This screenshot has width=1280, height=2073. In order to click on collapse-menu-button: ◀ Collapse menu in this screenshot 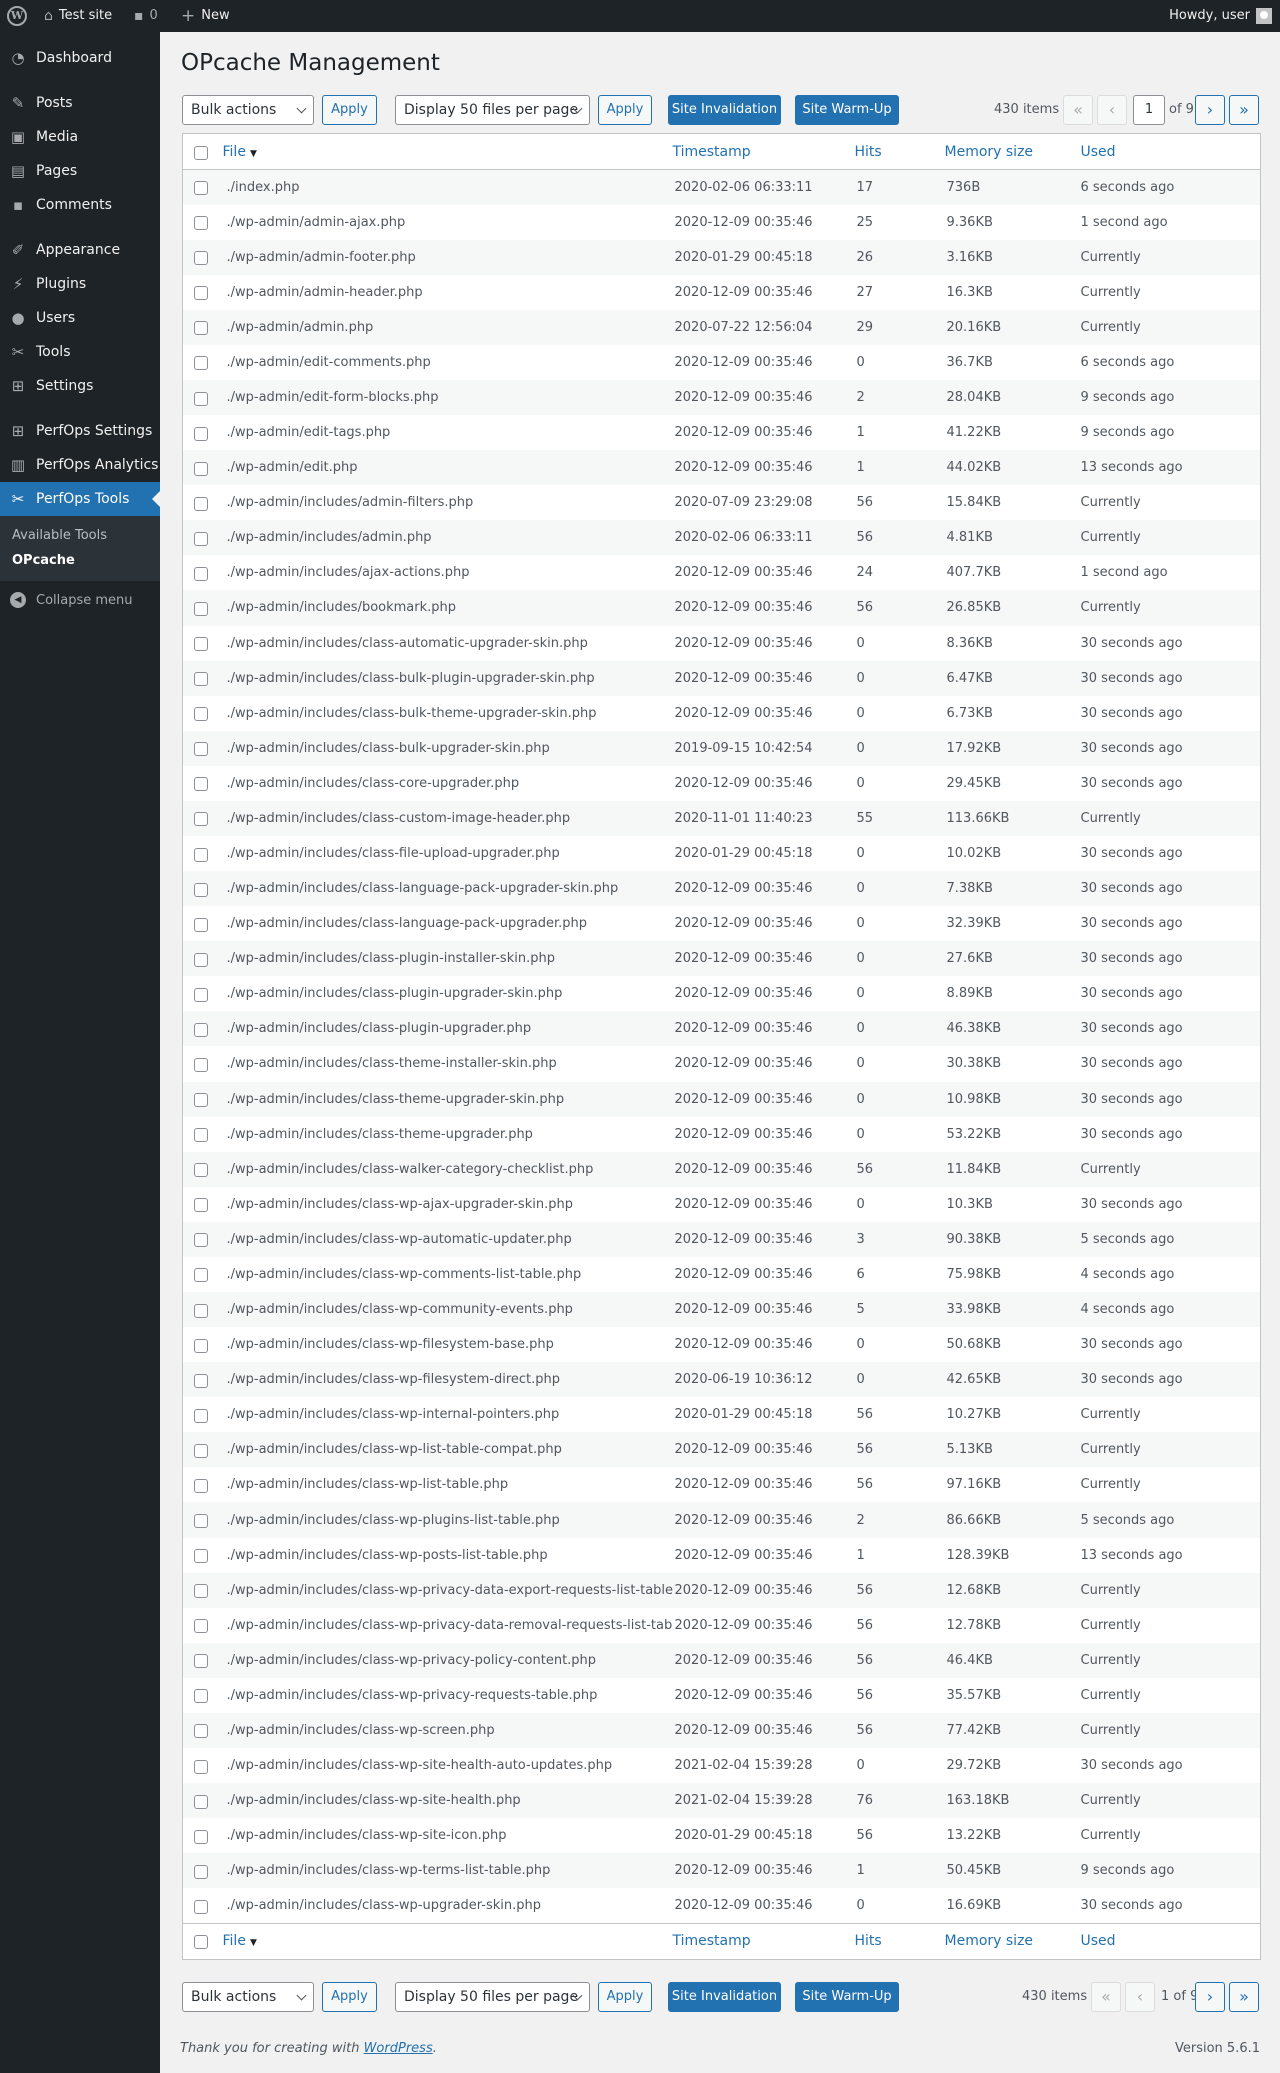, I will do `click(80, 600)`.